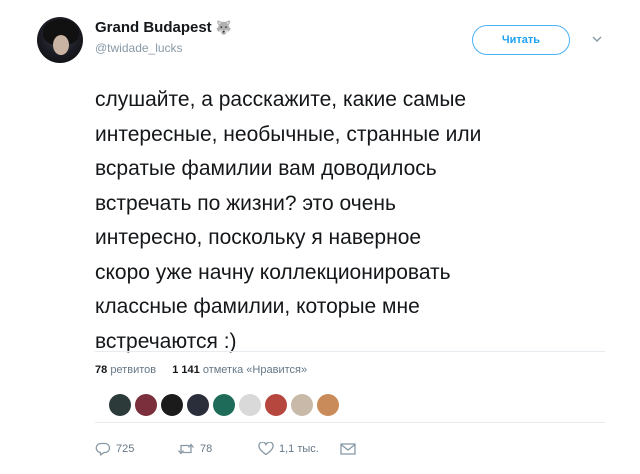  Describe the element at coordinates (166, 341) in the screenshot. I see `tweet-line: встречаются :)` at that location.